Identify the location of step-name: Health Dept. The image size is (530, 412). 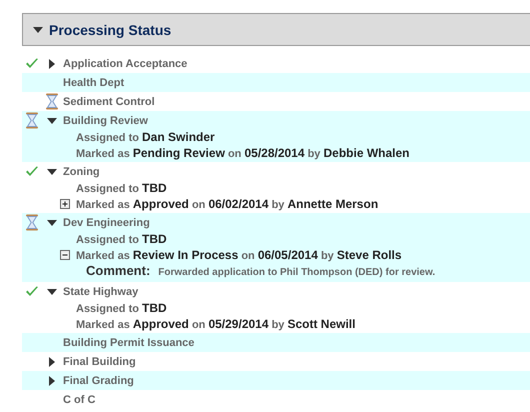
(93, 82).